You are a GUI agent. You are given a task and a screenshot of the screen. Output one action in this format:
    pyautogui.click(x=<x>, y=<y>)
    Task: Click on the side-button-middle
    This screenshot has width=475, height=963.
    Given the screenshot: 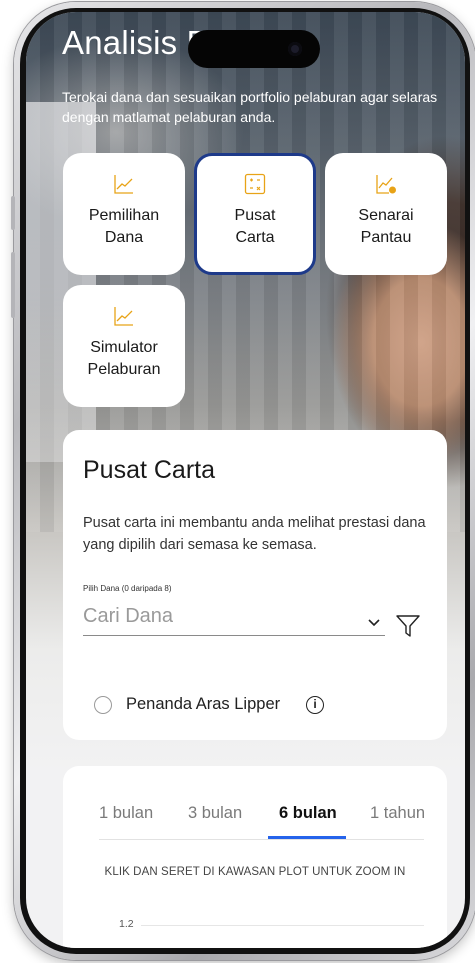 What is the action you would take?
    pyautogui.click(x=13, y=285)
    